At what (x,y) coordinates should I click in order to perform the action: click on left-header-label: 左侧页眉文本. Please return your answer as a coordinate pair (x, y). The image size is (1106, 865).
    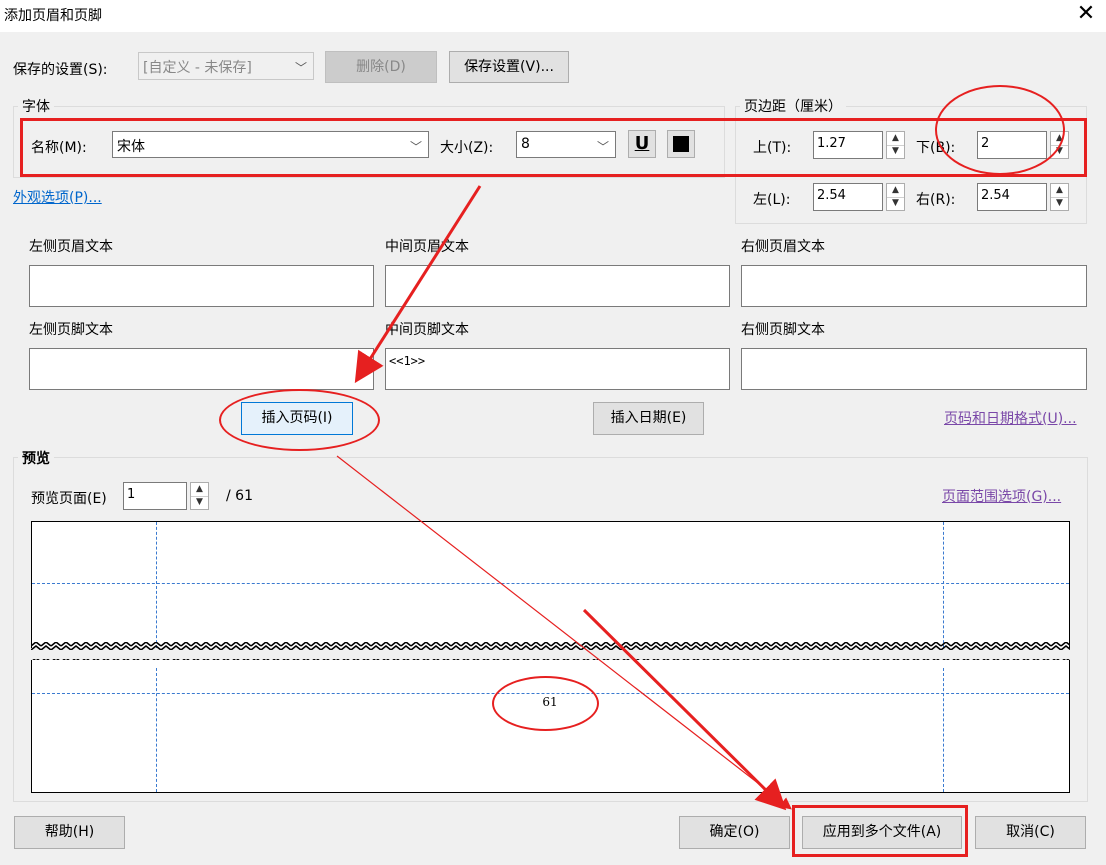
    Looking at the image, I should click on (71, 247).